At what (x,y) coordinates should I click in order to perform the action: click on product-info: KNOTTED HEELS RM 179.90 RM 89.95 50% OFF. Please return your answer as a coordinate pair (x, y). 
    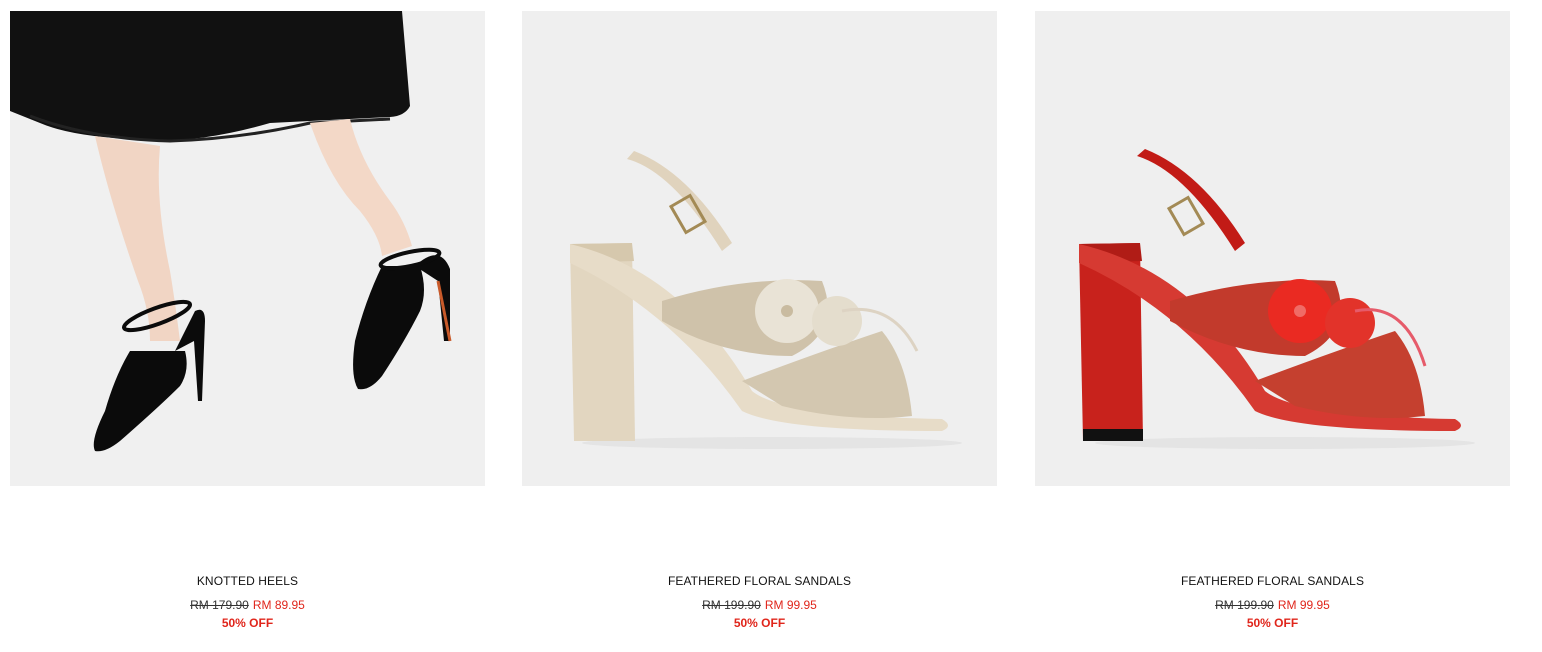
    Looking at the image, I should click on (247, 602).